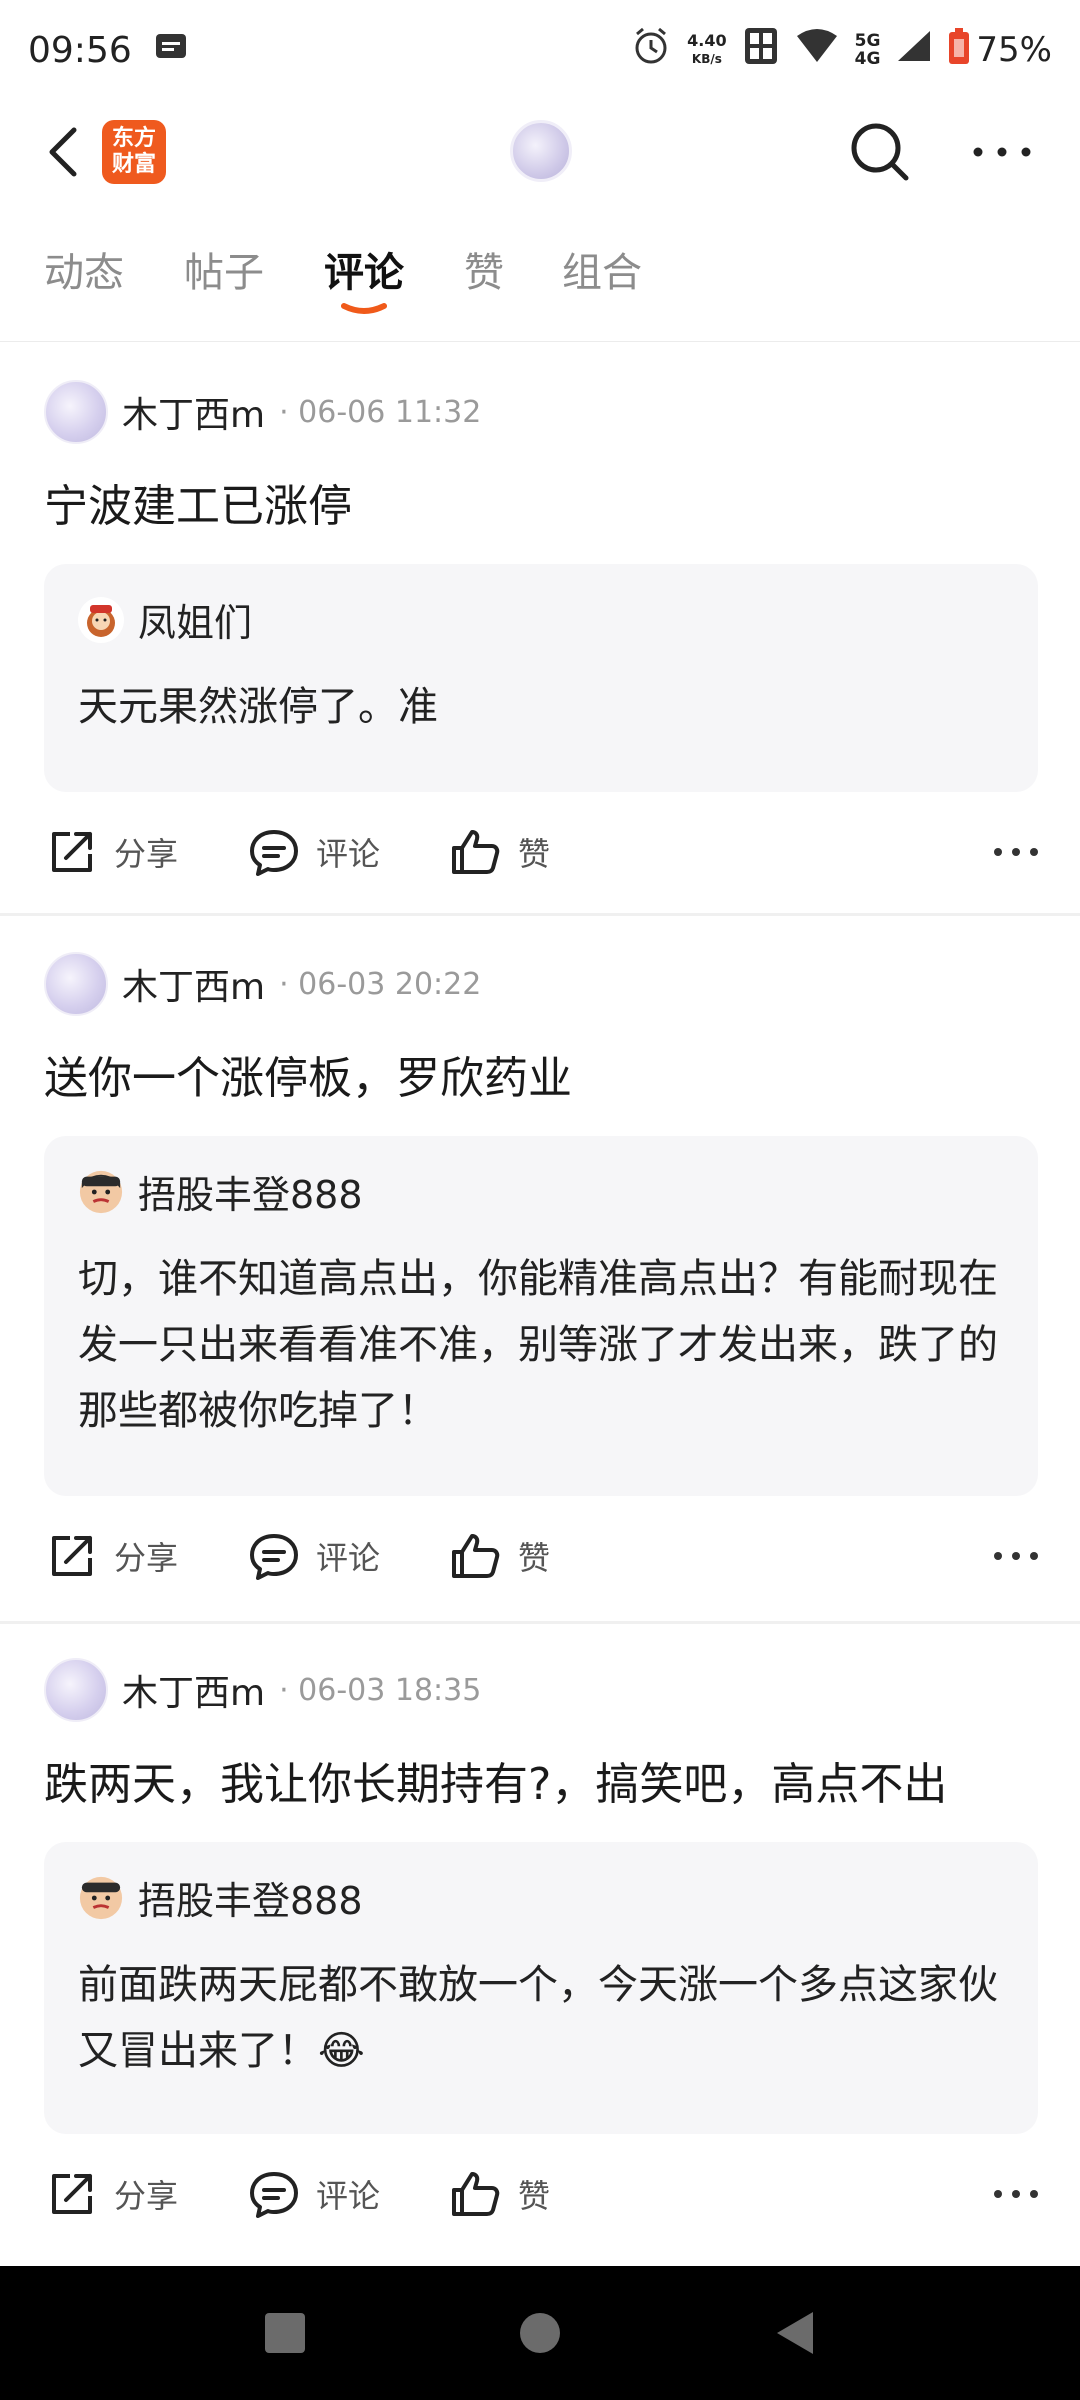 The image size is (1080, 2400). I want to click on back-button, so click(66, 152).